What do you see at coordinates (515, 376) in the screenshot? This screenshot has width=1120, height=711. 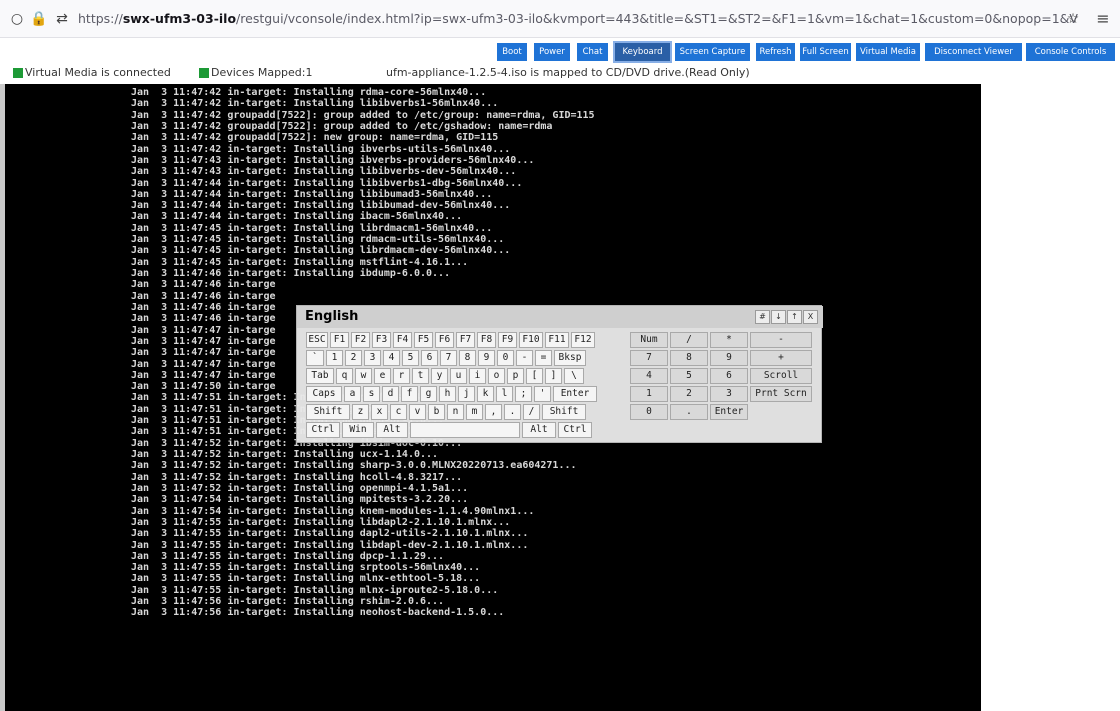 I see `key-p: p` at bounding box center [515, 376].